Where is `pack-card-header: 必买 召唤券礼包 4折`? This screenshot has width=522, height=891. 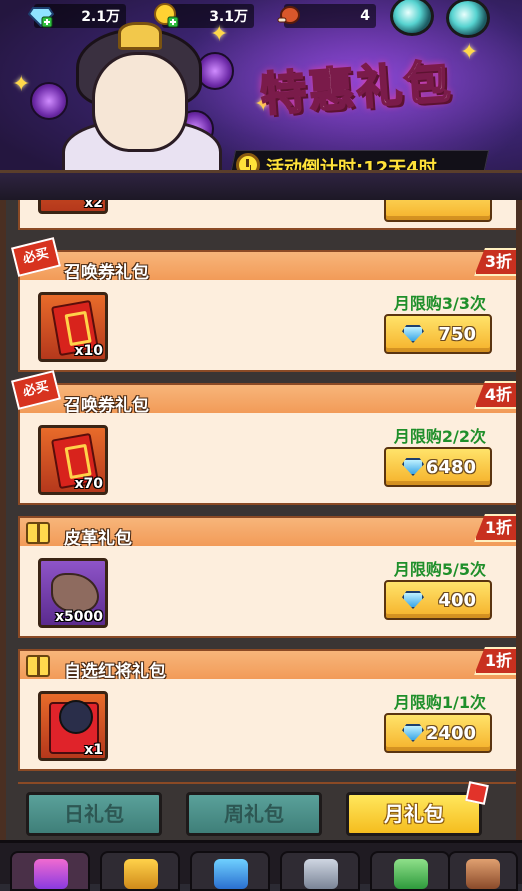
pack-card-header: 必买 召唤券礼包 4折 is located at coordinates (263, 393).